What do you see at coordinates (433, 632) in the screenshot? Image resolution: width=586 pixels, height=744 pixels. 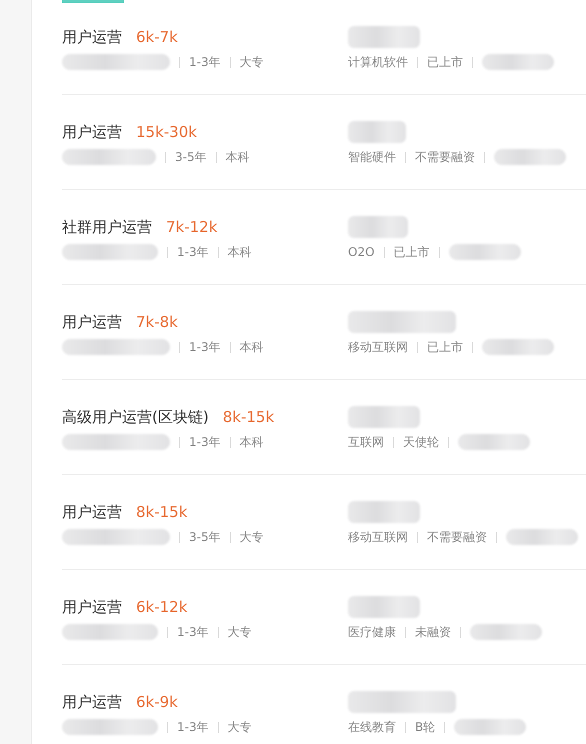 I see `funding-text: 未融资` at bounding box center [433, 632].